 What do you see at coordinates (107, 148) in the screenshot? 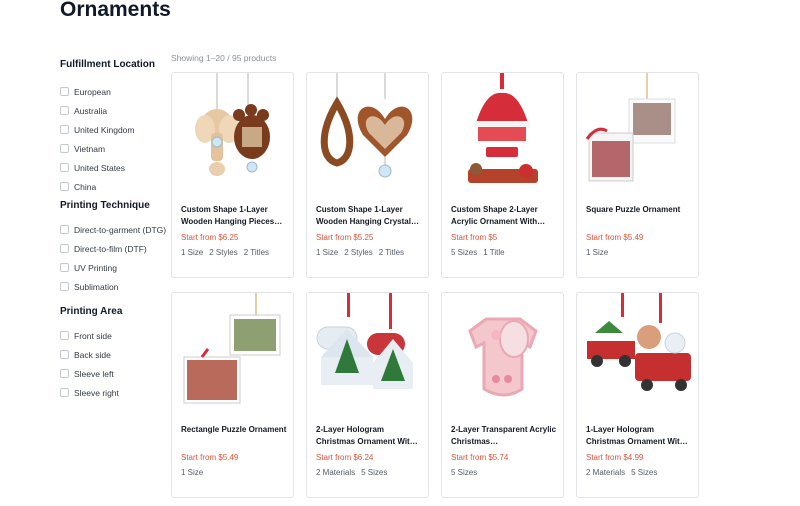
I see `filter-option: Vietnam` at bounding box center [107, 148].